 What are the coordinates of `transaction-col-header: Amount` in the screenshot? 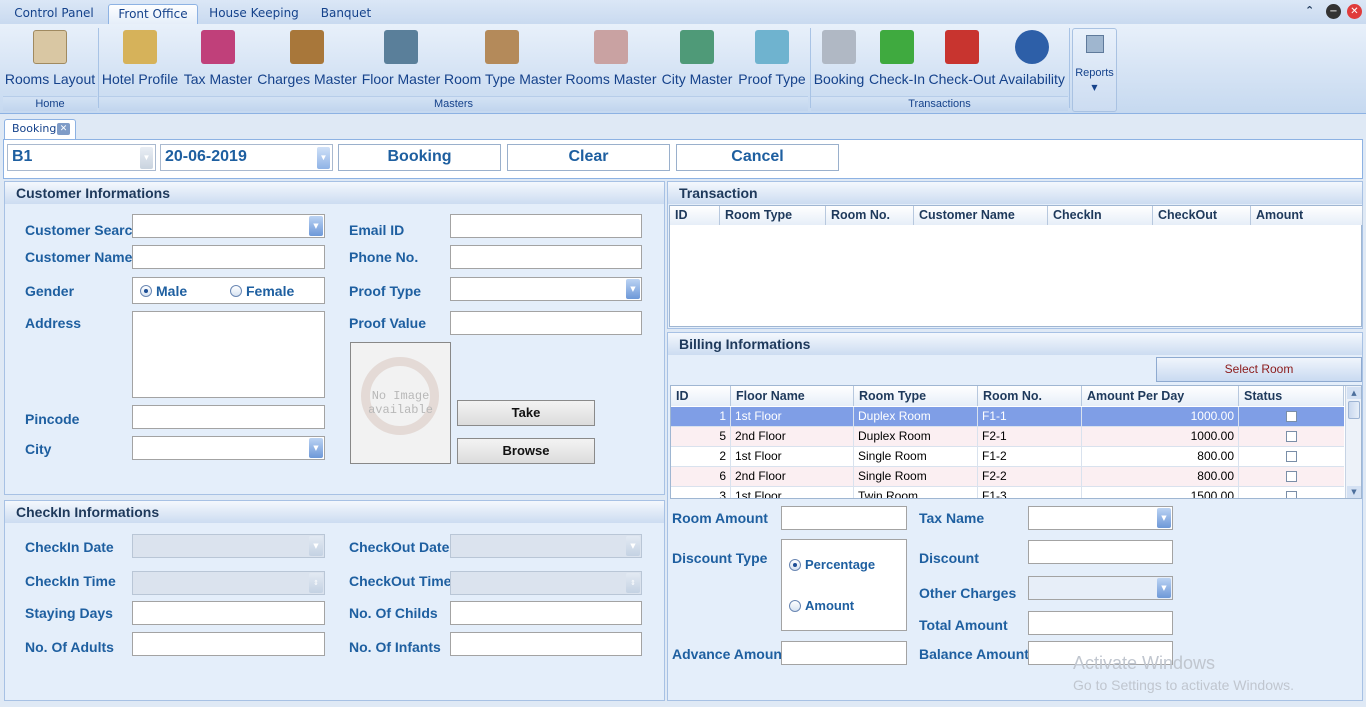 It's located at (1307, 215).